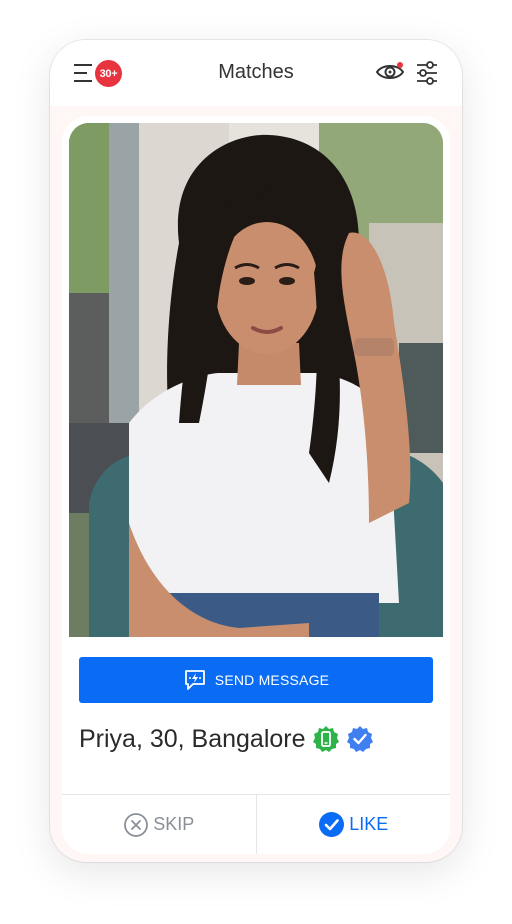 The image size is (512, 924). What do you see at coordinates (359, 739) in the screenshot?
I see `verified-badge-icon` at bounding box center [359, 739].